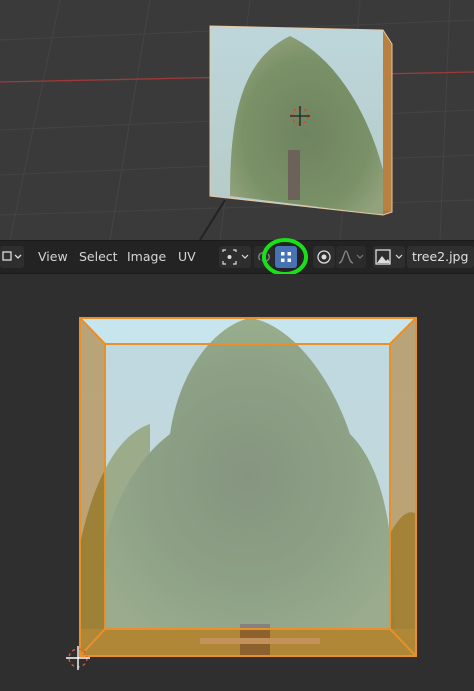 Image resolution: width=474 pixels, height=691 pixels. I want to click on menu-image: Image, so click(146, 257).